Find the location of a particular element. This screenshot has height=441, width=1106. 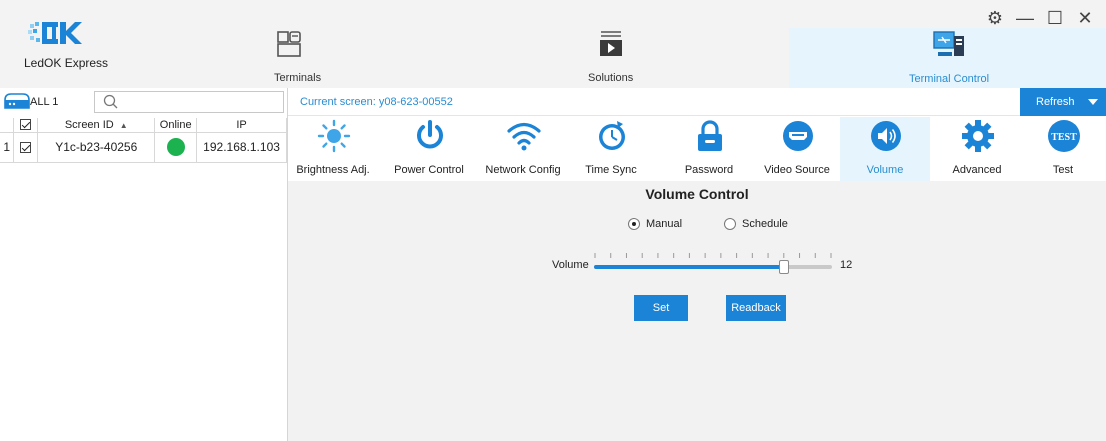

func-power-control: Power Control is located at coordinates (429, 149).